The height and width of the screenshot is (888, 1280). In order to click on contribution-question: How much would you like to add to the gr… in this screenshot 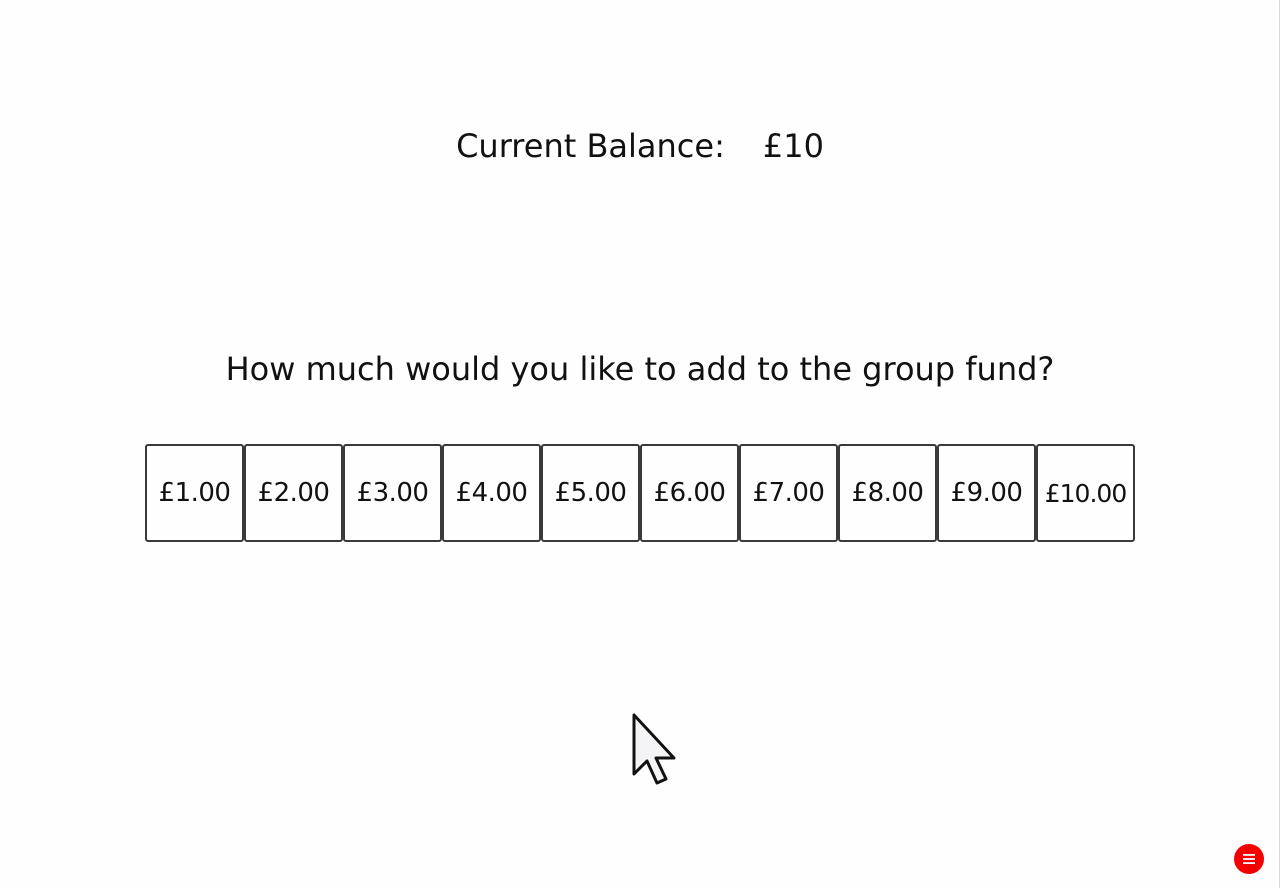, I will do `click(640, 369)`.